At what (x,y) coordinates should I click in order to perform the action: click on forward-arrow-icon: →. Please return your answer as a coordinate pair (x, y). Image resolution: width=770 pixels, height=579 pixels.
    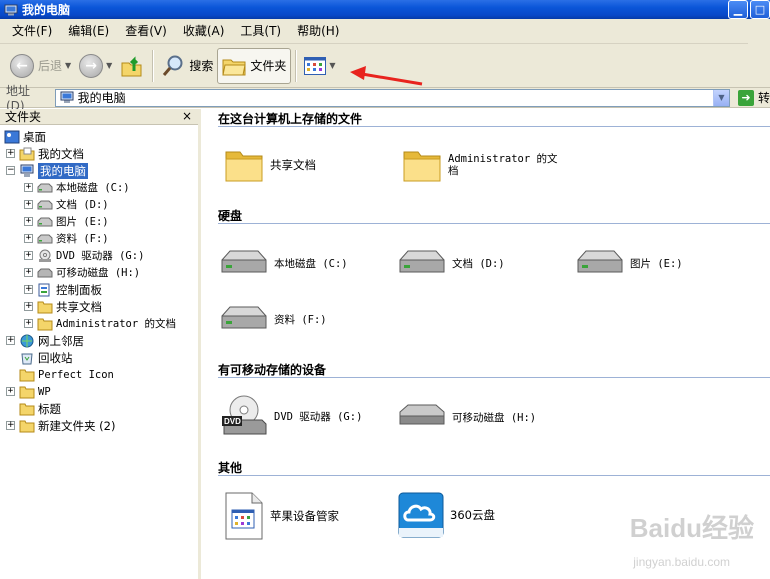
    Looking at the image, I should click on (91, 65).